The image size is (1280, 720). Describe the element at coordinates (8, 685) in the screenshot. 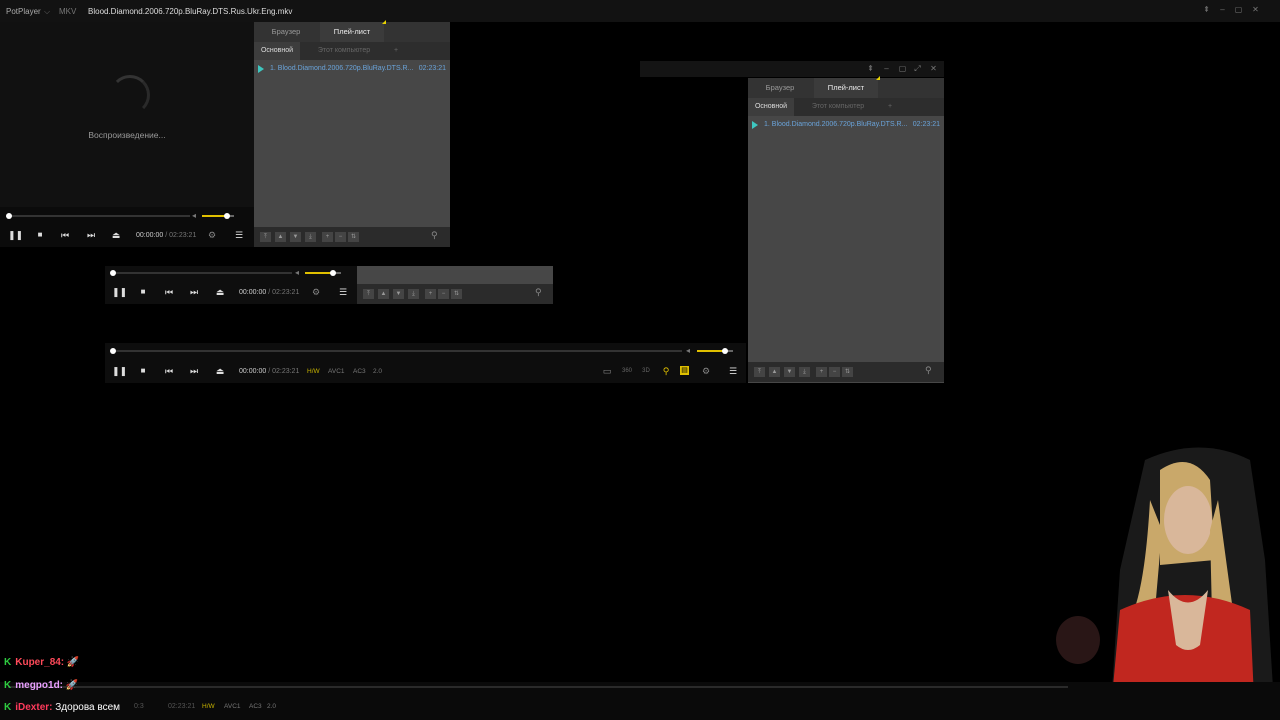

I see `chat-badge-icon: K` at that location.